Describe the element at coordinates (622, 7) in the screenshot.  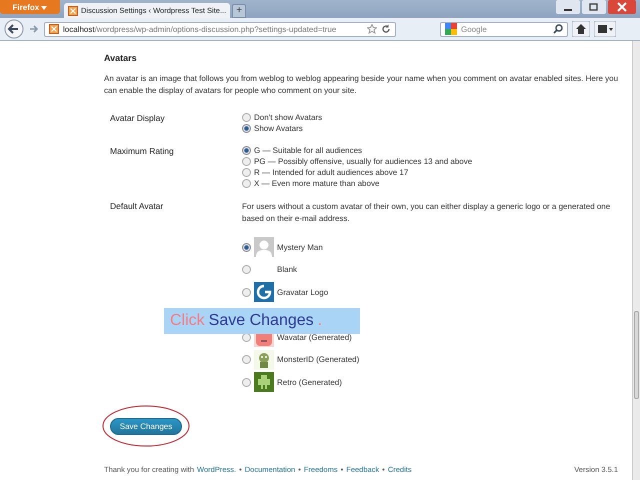
I see `close-icon` at that location.